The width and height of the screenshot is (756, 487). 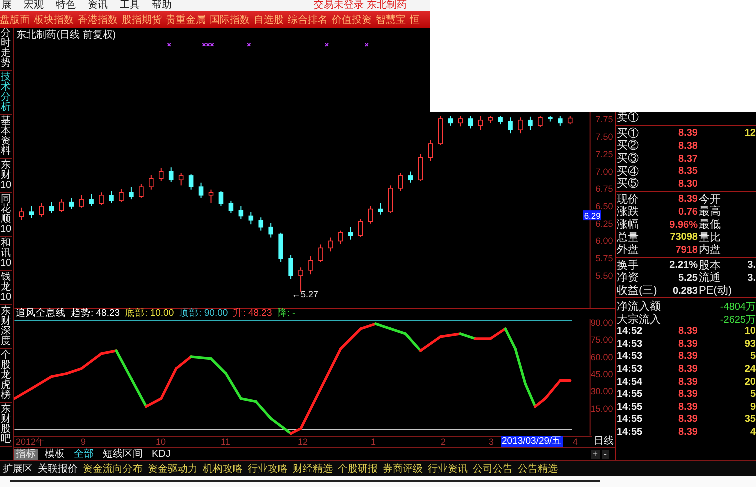 I want to click on bottom-link: 行业资讯, so click(x=448, y=469).